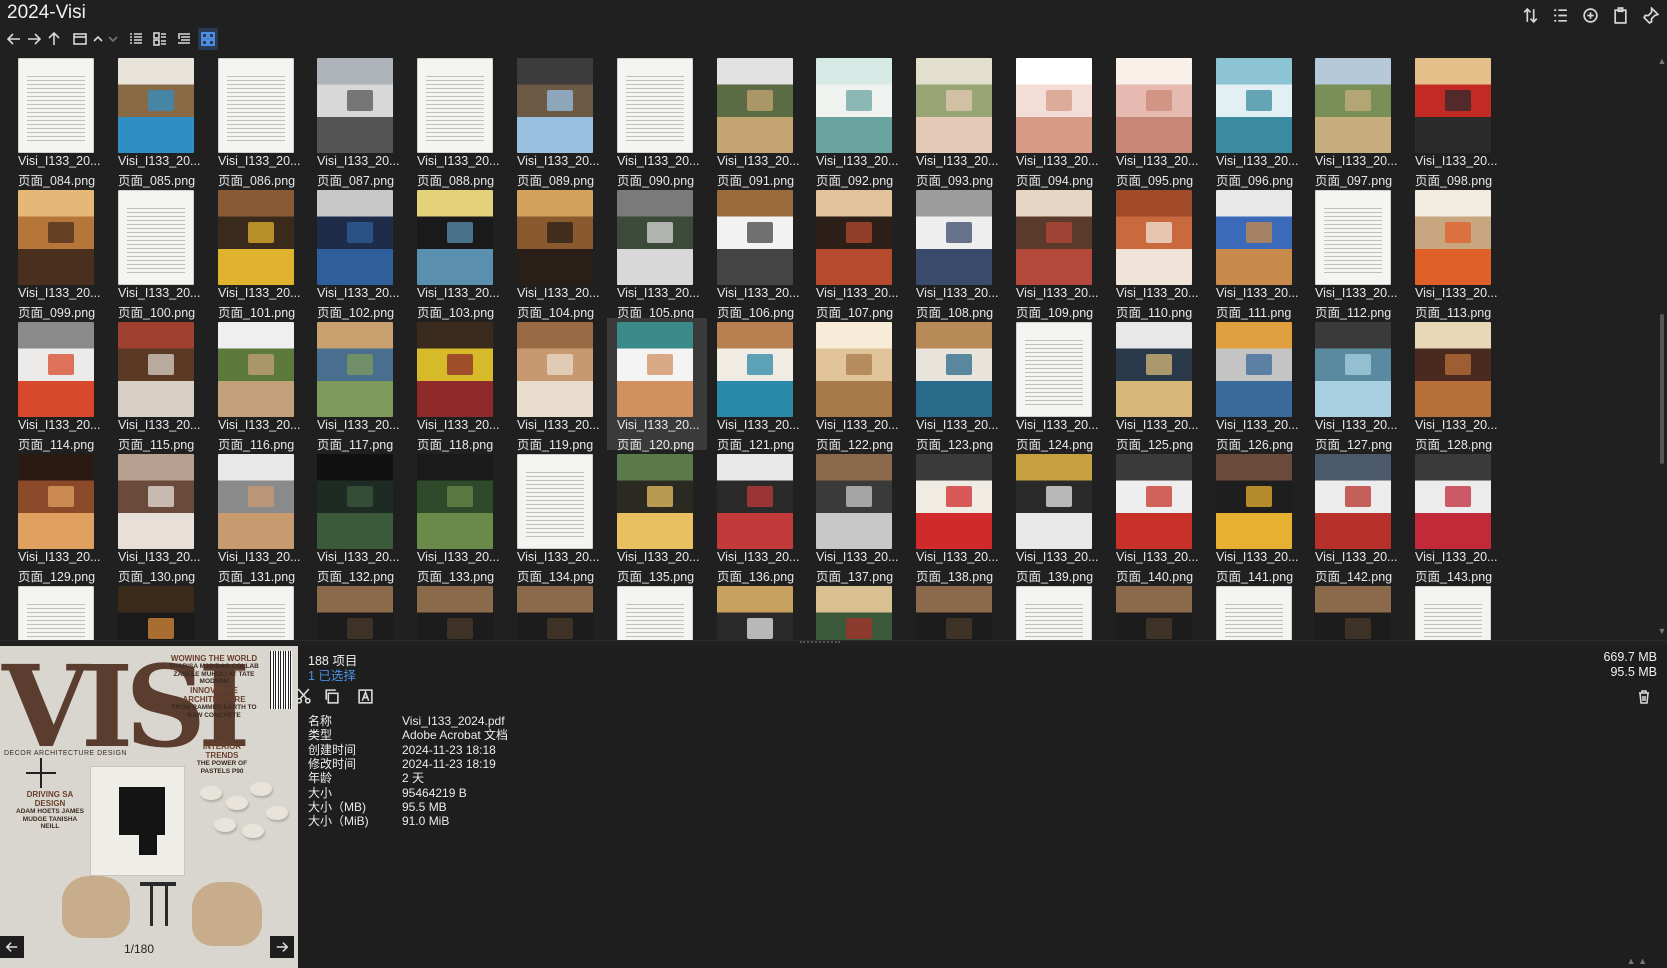 This screenshot has width=1667, height=968. What do you see at coordinates (457, 253) in the screenshot?
I see `thumbnail-tile: Visi_I133_20... 页面_103.png` at bounding box center [457, 253].